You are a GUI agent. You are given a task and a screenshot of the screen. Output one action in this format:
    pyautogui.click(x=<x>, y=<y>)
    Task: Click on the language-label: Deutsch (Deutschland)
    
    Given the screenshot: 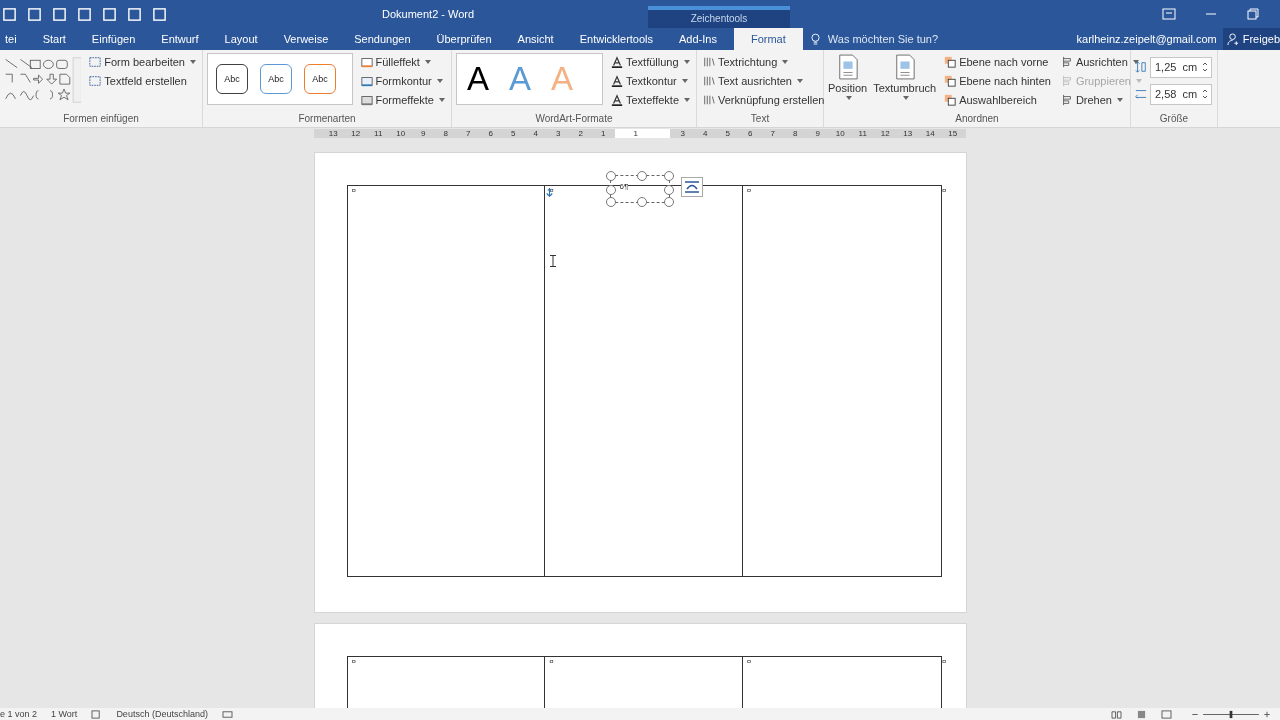 What is the action you would take?
    pyautogui.click(x=162, y=714)
    